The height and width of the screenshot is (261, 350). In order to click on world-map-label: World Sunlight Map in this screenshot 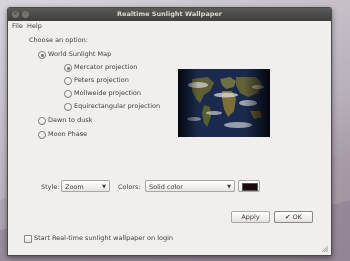, I will do `click(79, 54)`.